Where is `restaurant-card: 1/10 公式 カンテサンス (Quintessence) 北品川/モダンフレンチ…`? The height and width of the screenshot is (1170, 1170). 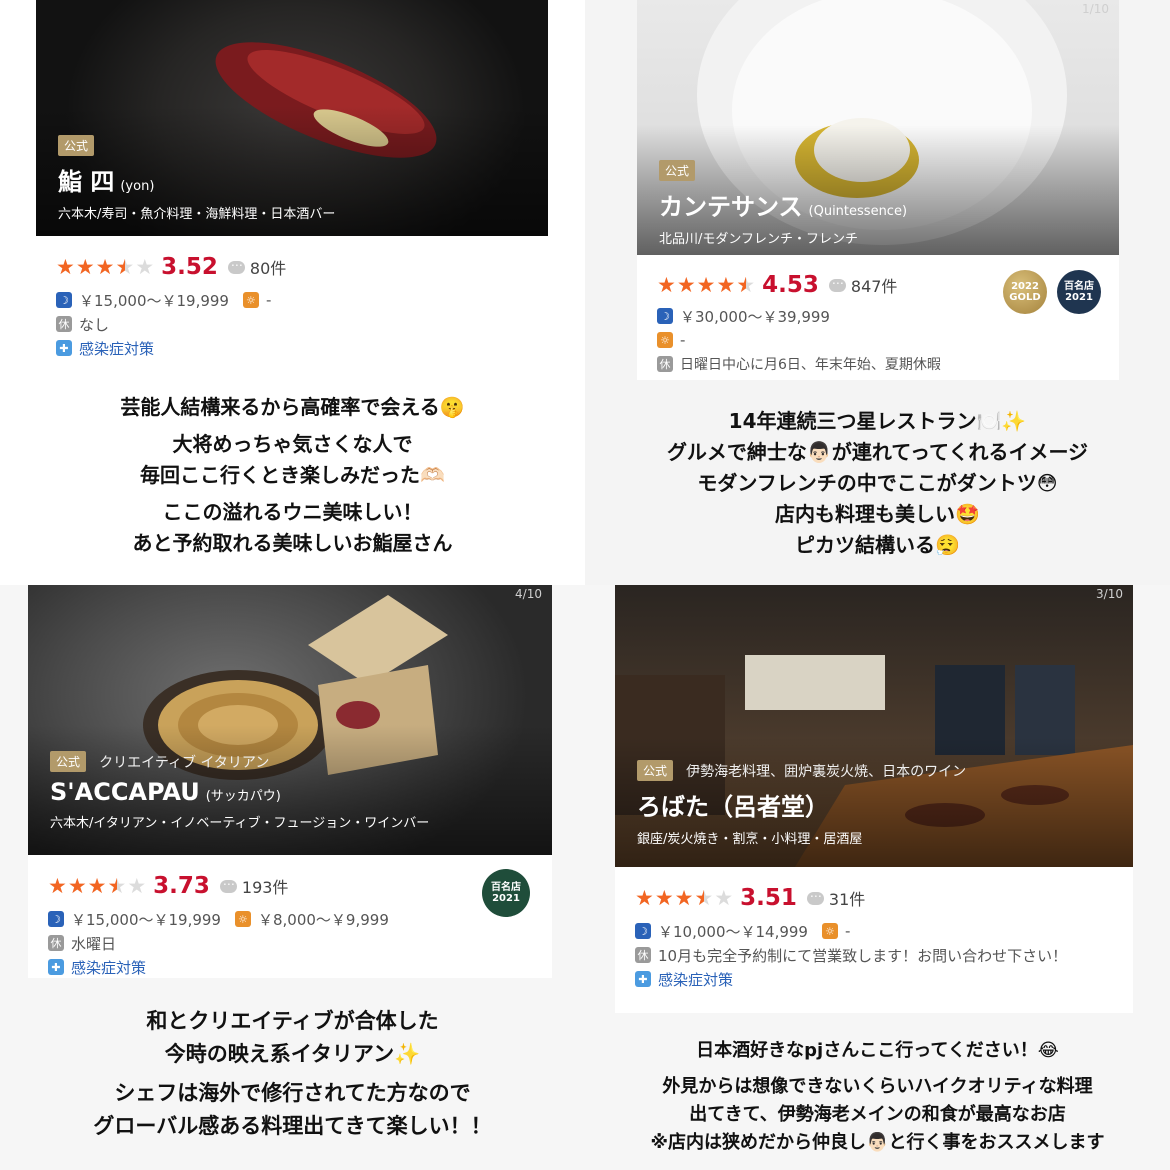
restaurant-card: 1/10 公式 カンテサンス (Quintessence) 北品川/モダンフレンチ… is located at coordinates (878, 190).